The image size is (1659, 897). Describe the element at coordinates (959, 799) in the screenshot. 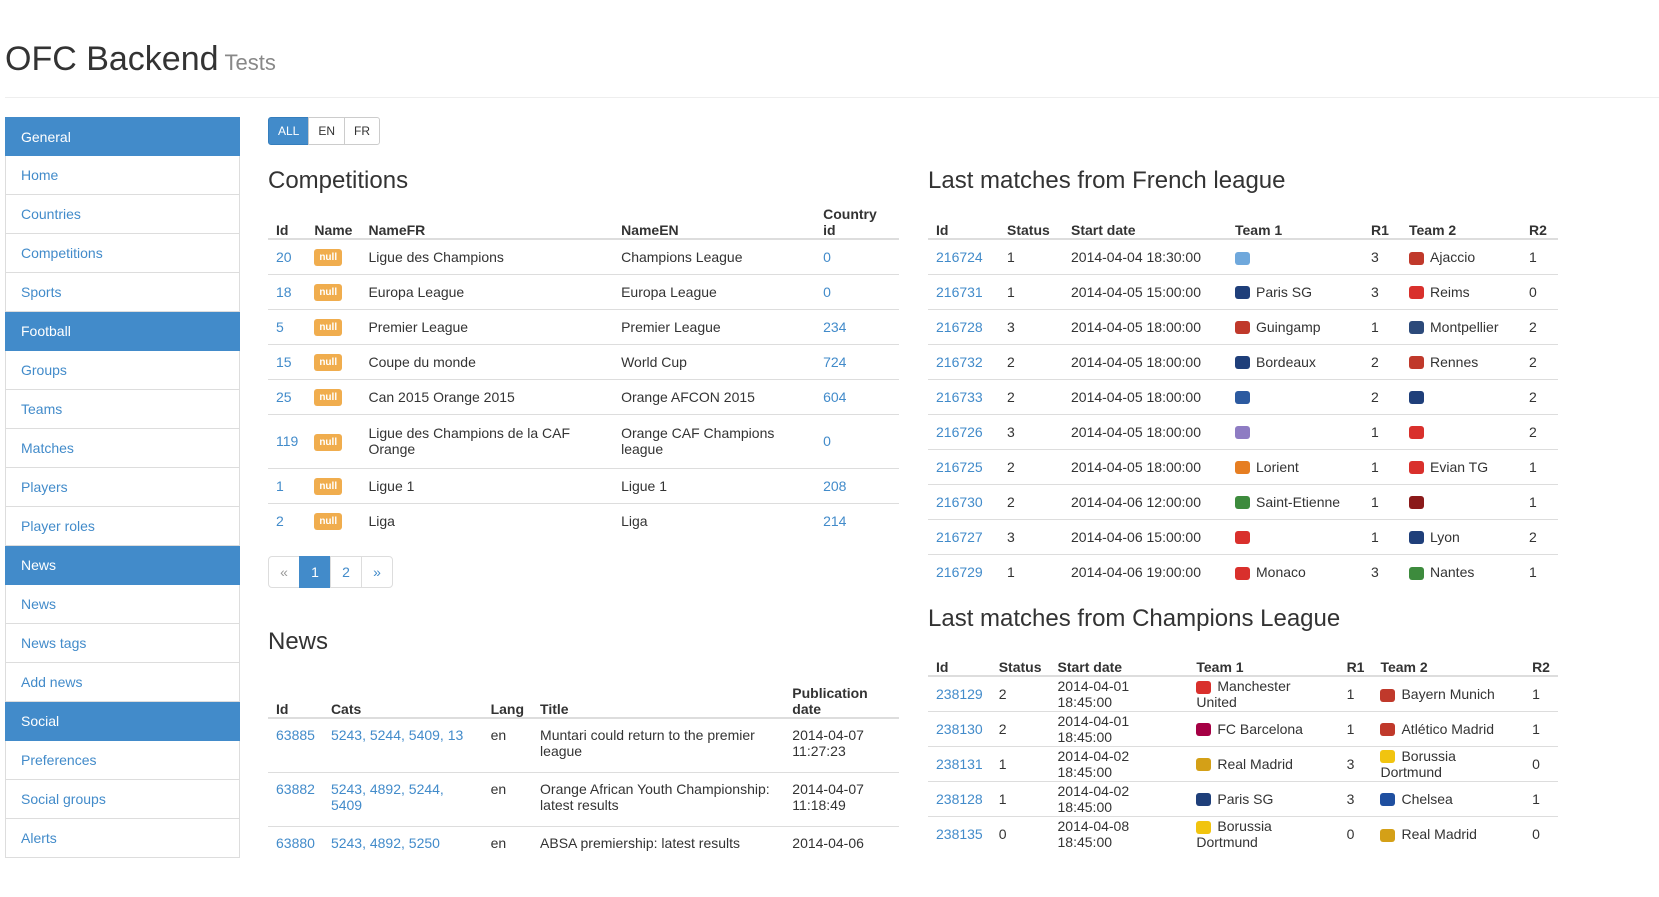

I see `match-id-link: 238128` at that location.